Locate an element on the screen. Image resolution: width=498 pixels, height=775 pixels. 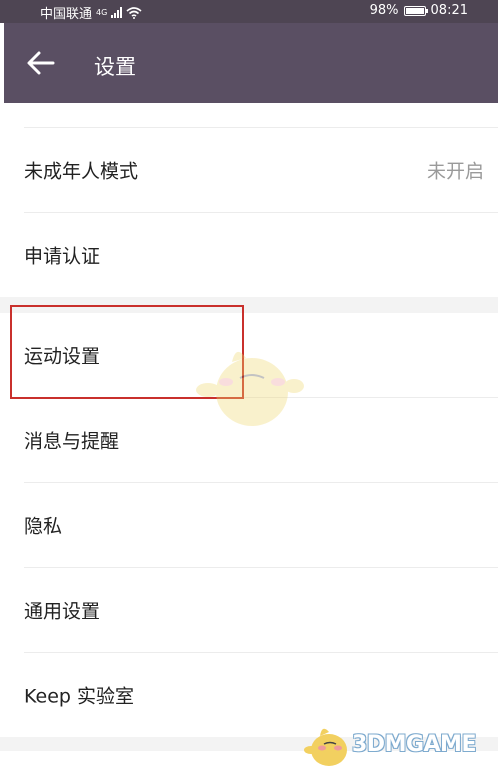
setting-keep-lab: Keep 实验室 is located at coordinates (261, 695).